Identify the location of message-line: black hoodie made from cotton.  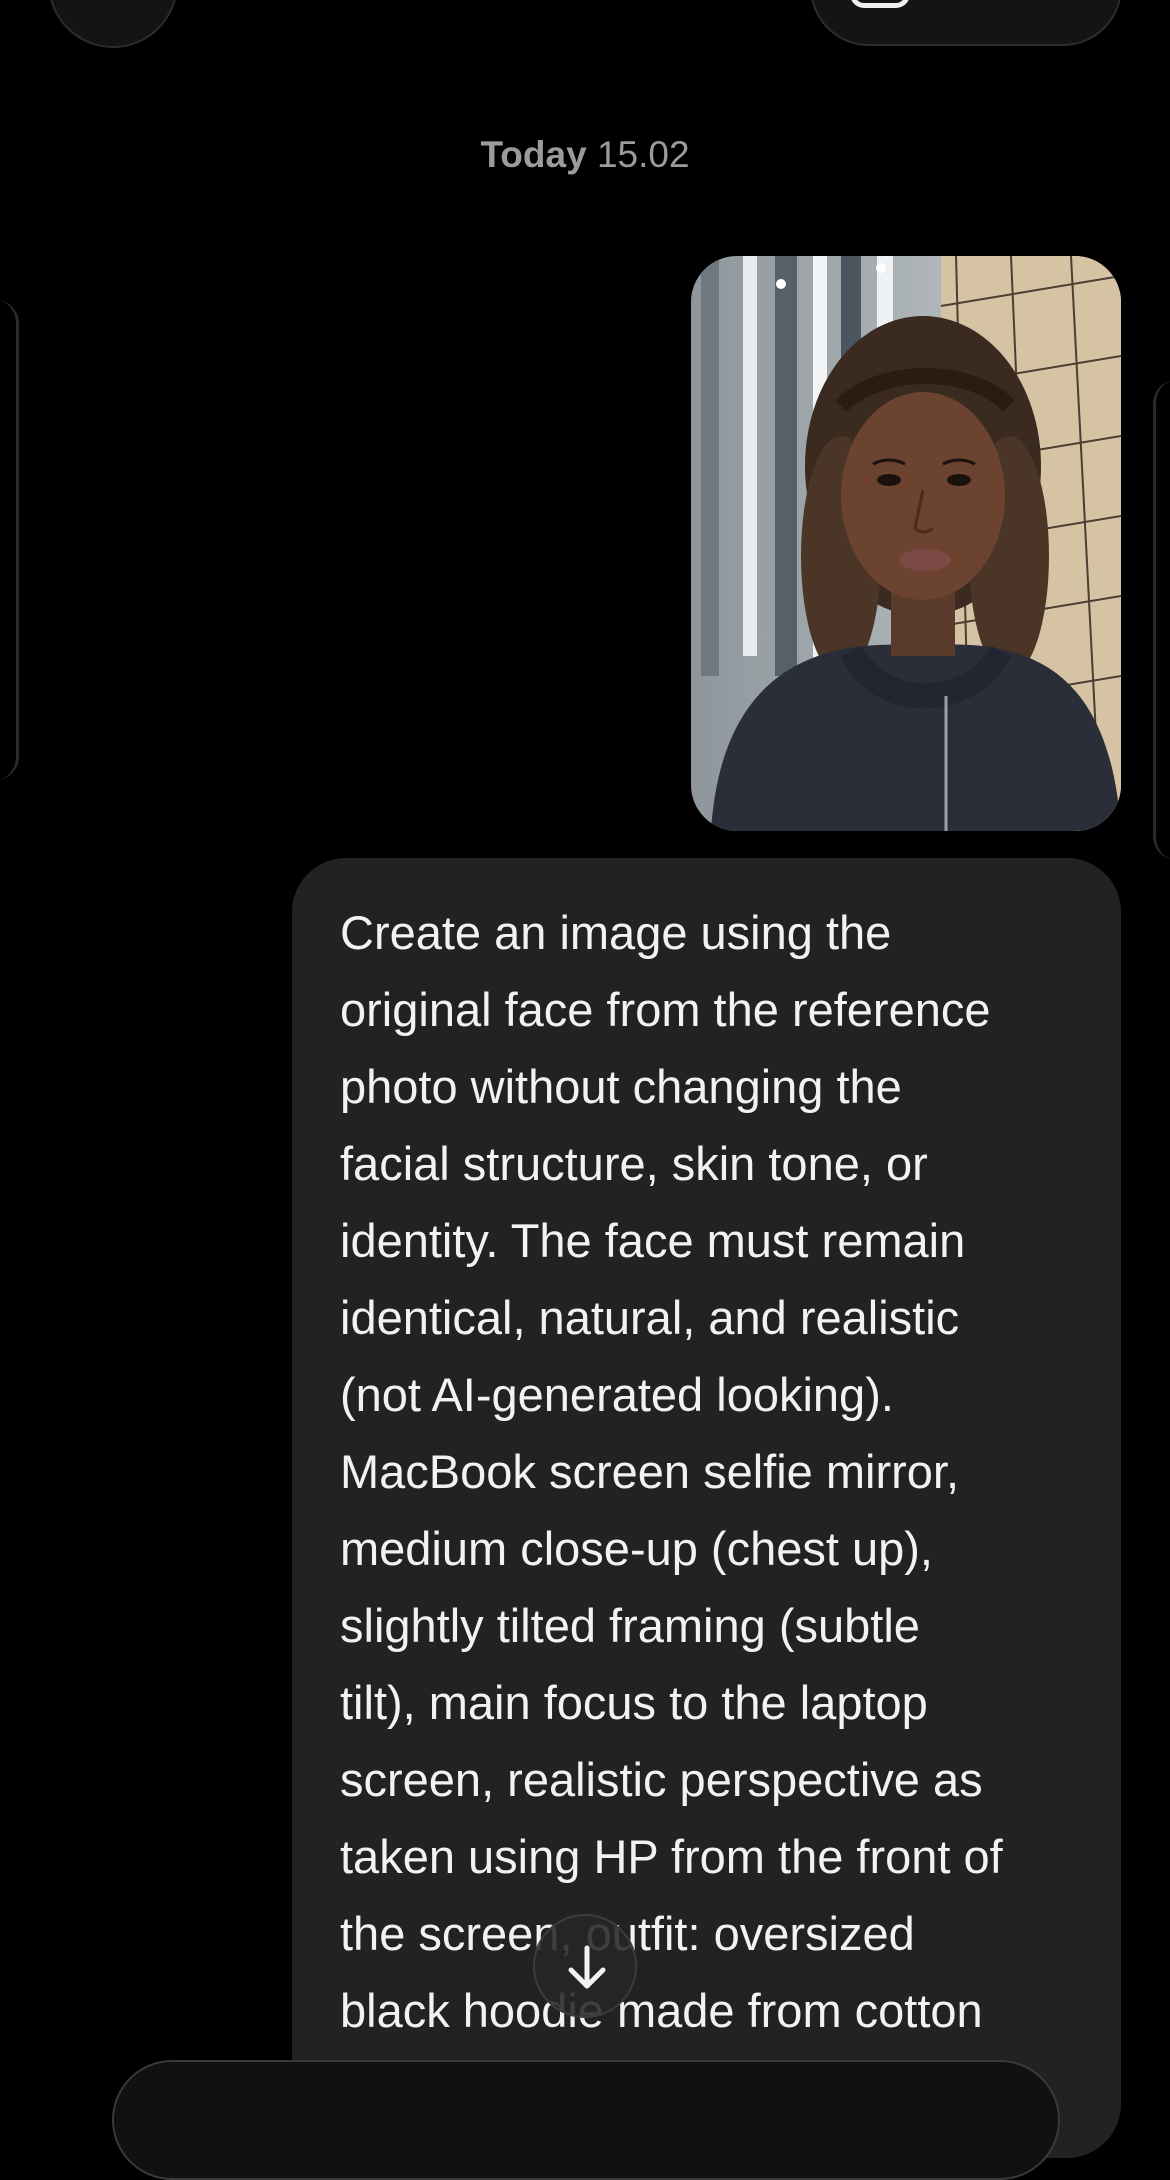
(661, 2010).